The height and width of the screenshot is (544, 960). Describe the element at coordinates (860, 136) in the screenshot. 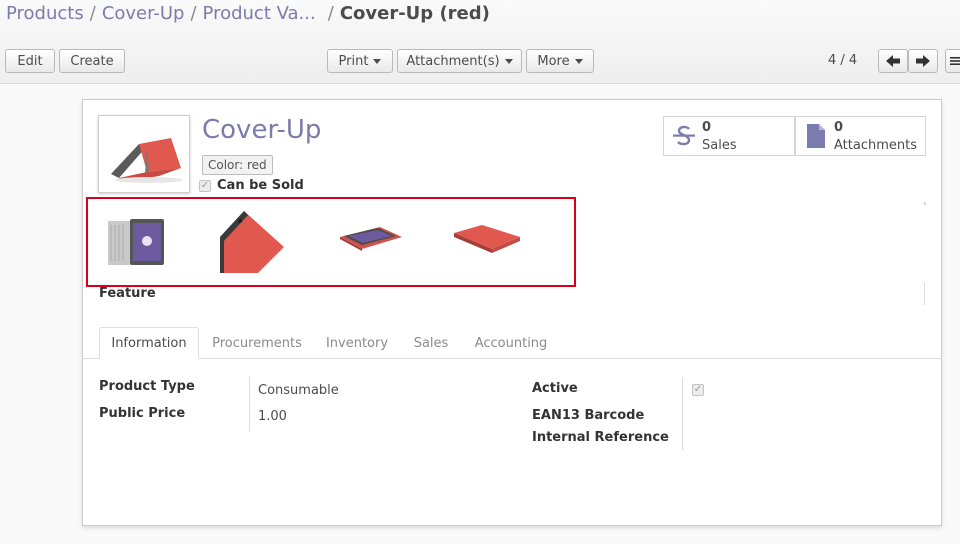

I see `attachments-stat-button: 0 Attachments` at that location.